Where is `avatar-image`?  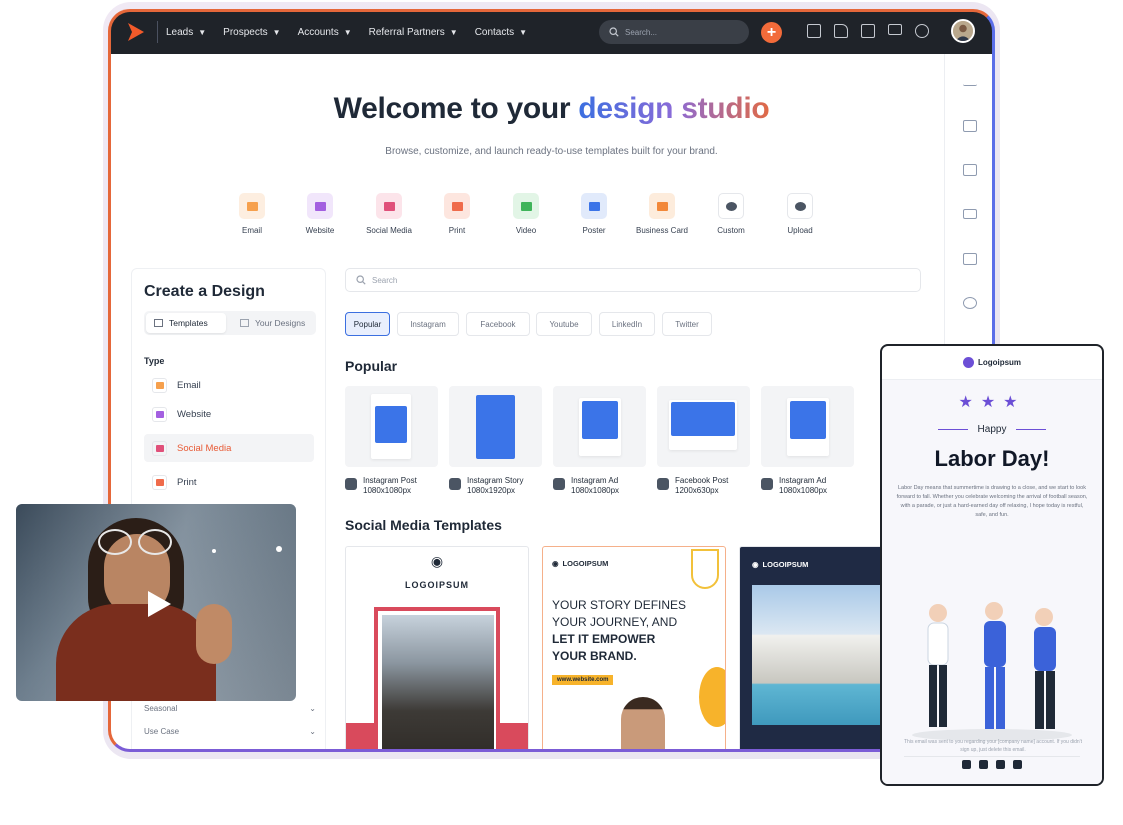 avatar-image is located at coordinates (963, 31).